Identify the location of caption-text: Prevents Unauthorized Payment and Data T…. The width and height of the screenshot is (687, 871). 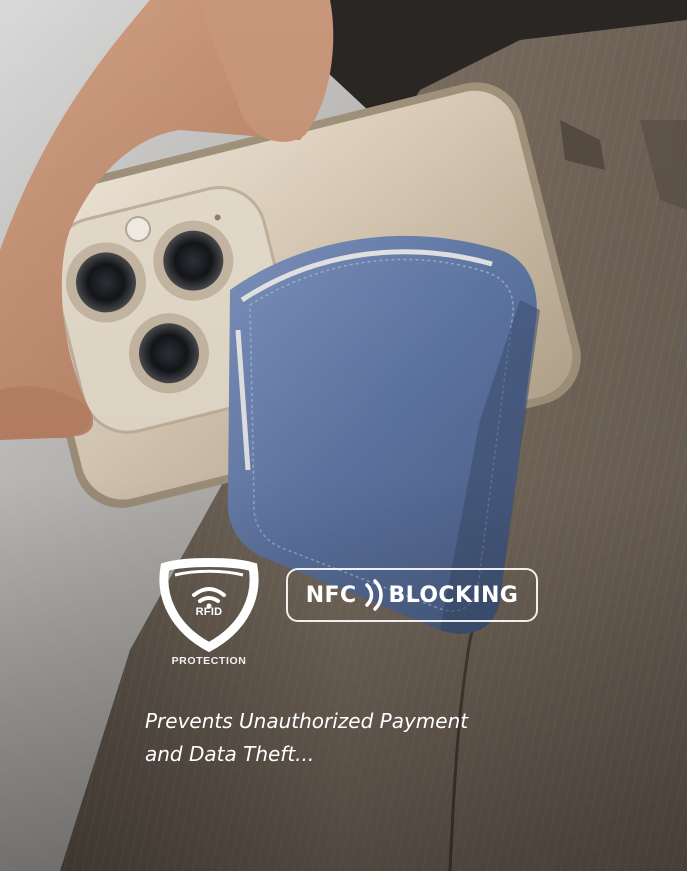
(345, 738).